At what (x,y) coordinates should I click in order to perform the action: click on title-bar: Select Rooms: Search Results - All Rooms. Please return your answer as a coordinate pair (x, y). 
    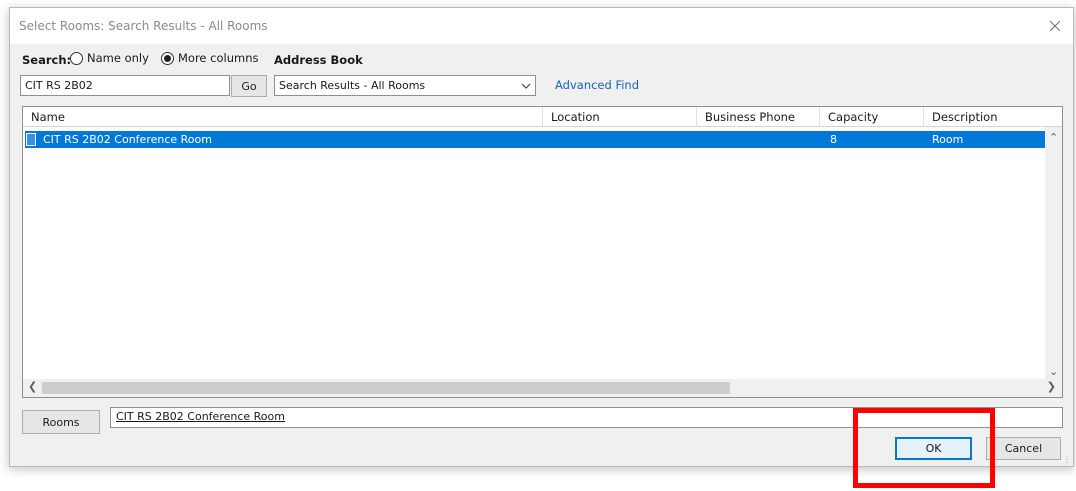
    Looking at the image, I should click on (541, 26).